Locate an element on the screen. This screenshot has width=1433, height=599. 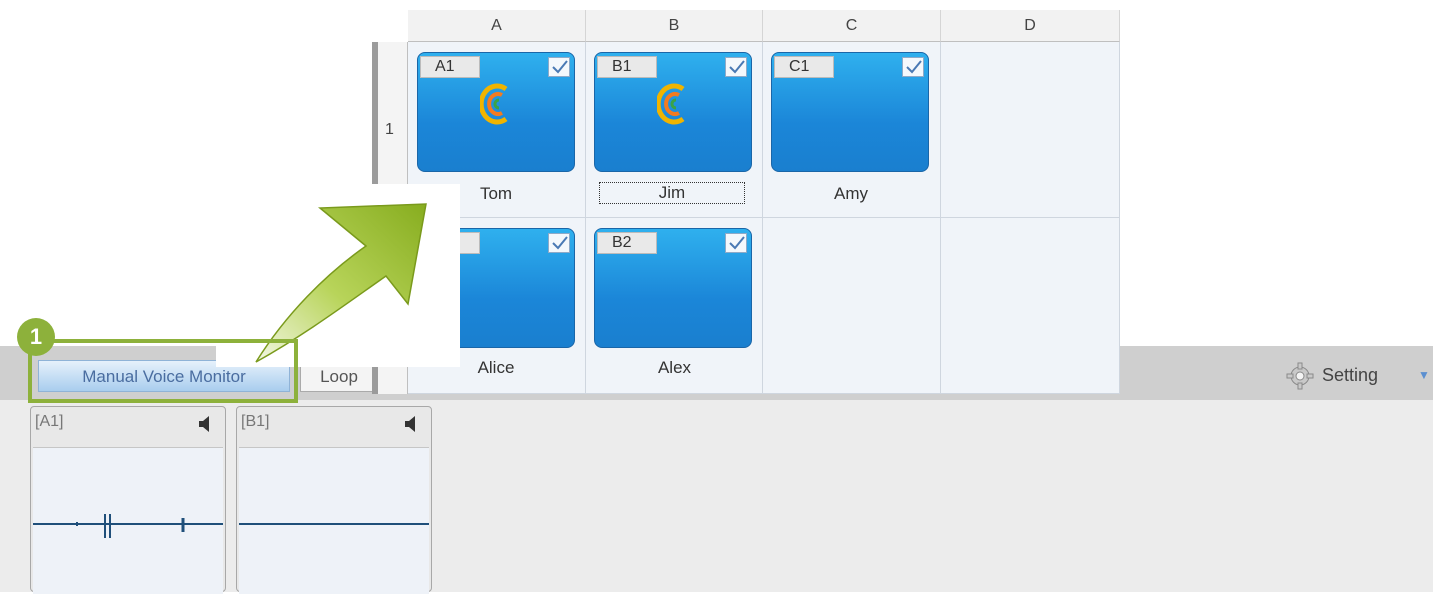
column-header-a: A is located at coordinates (497, 26).